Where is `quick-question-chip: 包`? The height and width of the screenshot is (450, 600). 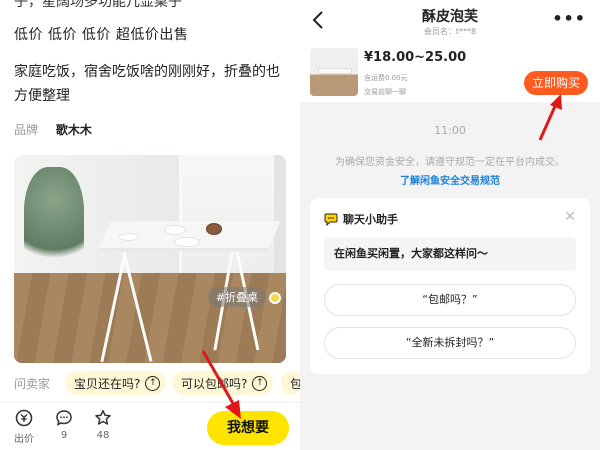
quick-question-chip: 包 is located at coordinates (290, 383).